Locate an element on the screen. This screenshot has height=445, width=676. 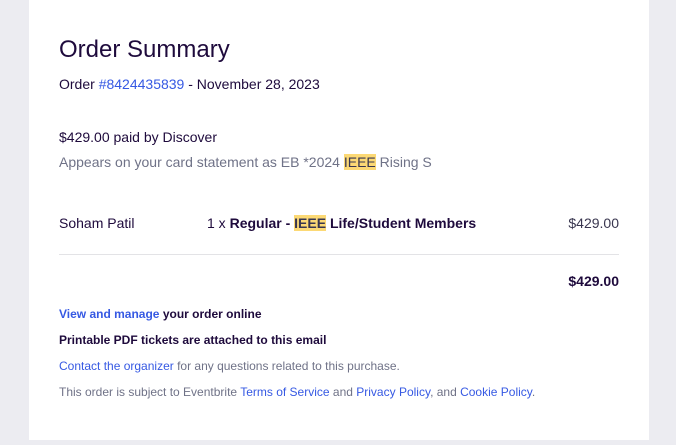
ticket-type-prefix: Regular - is located at coordinates (262, 223).